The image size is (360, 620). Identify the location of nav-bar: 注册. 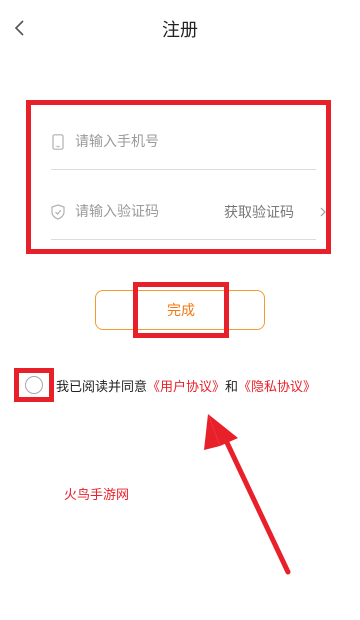
(180, 28).